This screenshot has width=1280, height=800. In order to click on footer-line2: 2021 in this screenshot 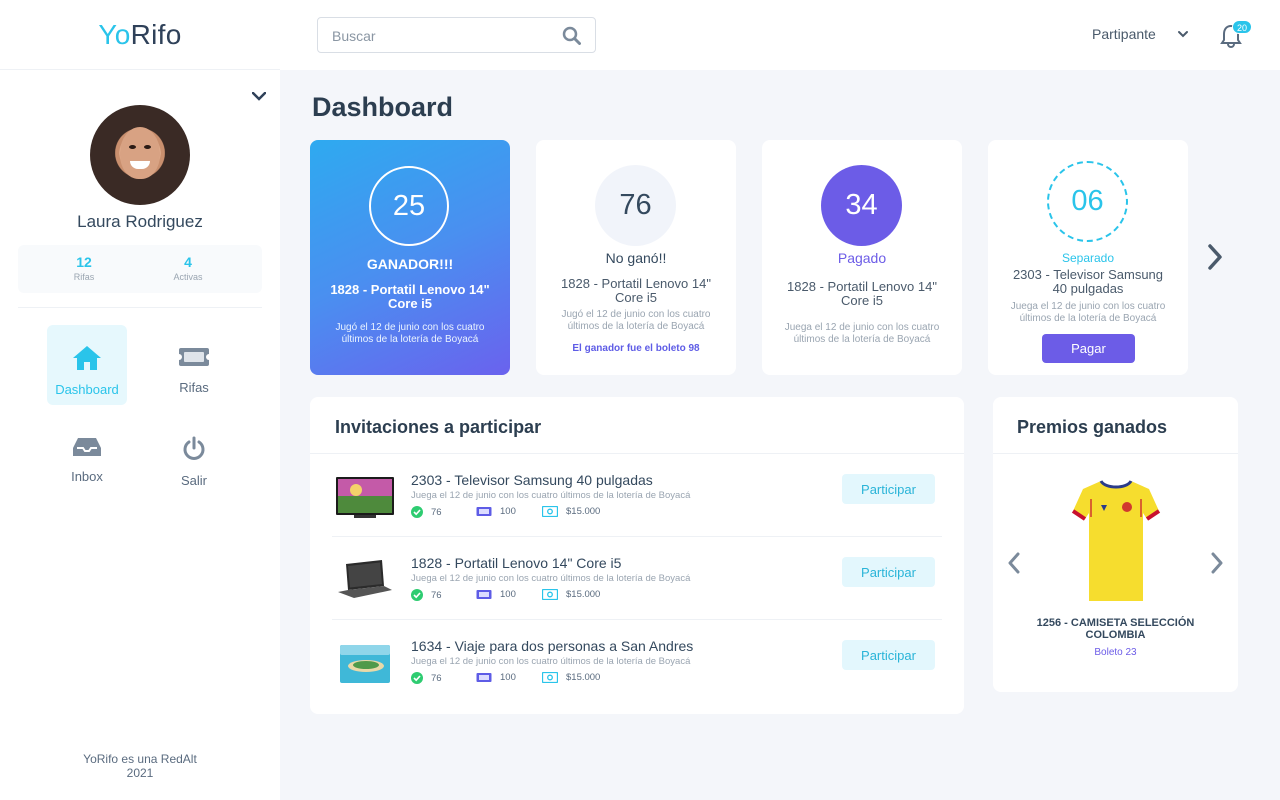, I will do `click(140, 773)`.